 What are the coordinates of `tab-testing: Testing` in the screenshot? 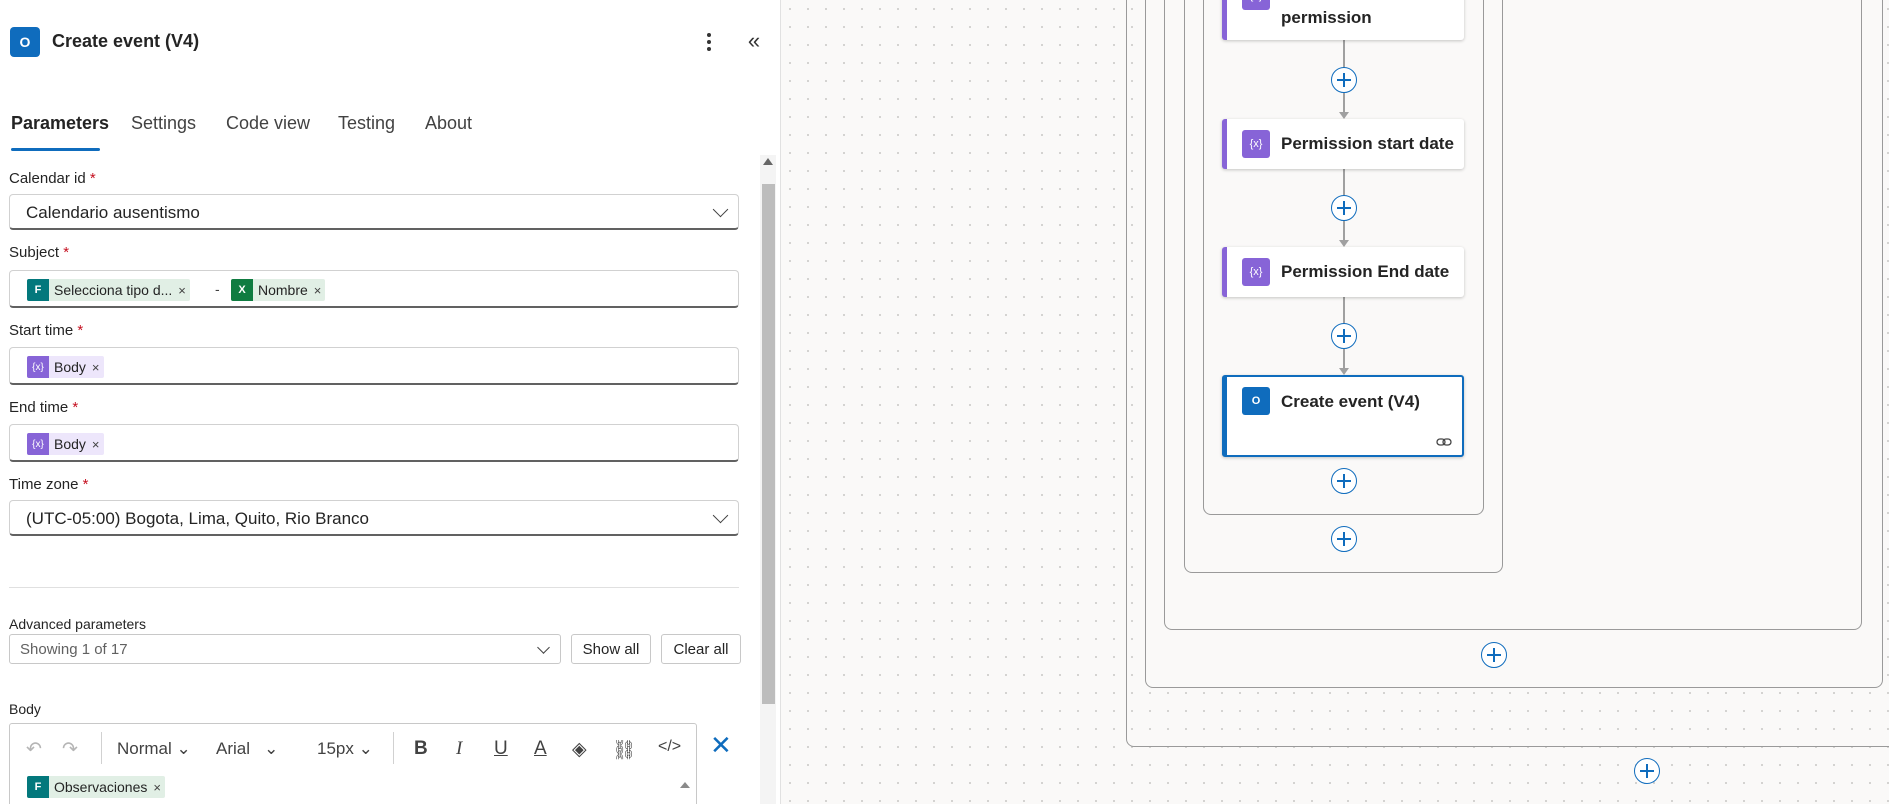 It's located at (366, 123).